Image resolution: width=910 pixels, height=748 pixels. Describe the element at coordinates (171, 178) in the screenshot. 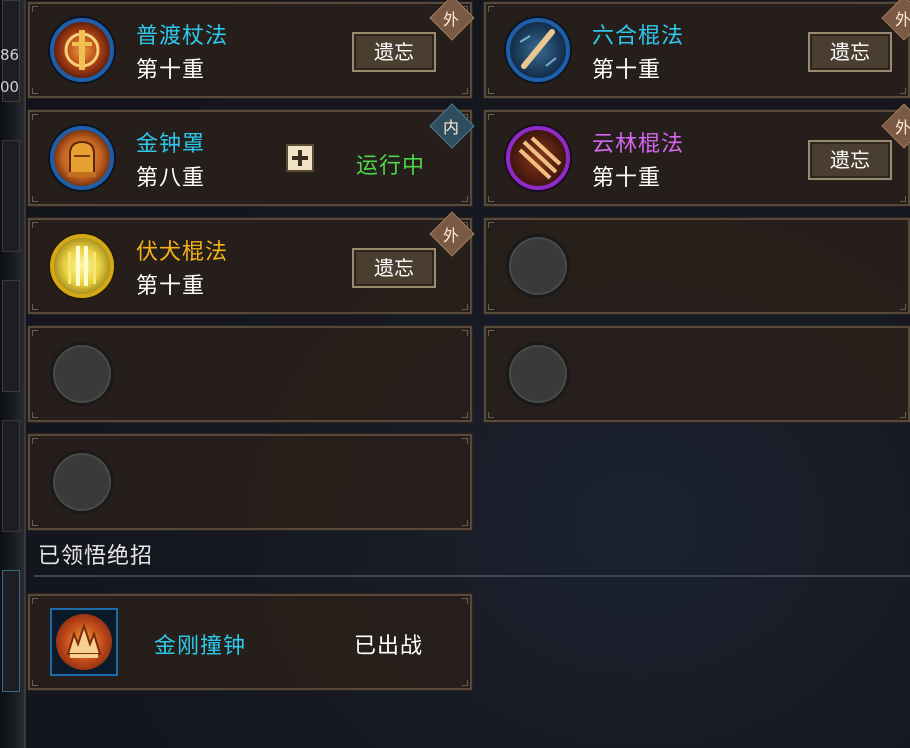

I see `skill-level: 第八重` at that location.